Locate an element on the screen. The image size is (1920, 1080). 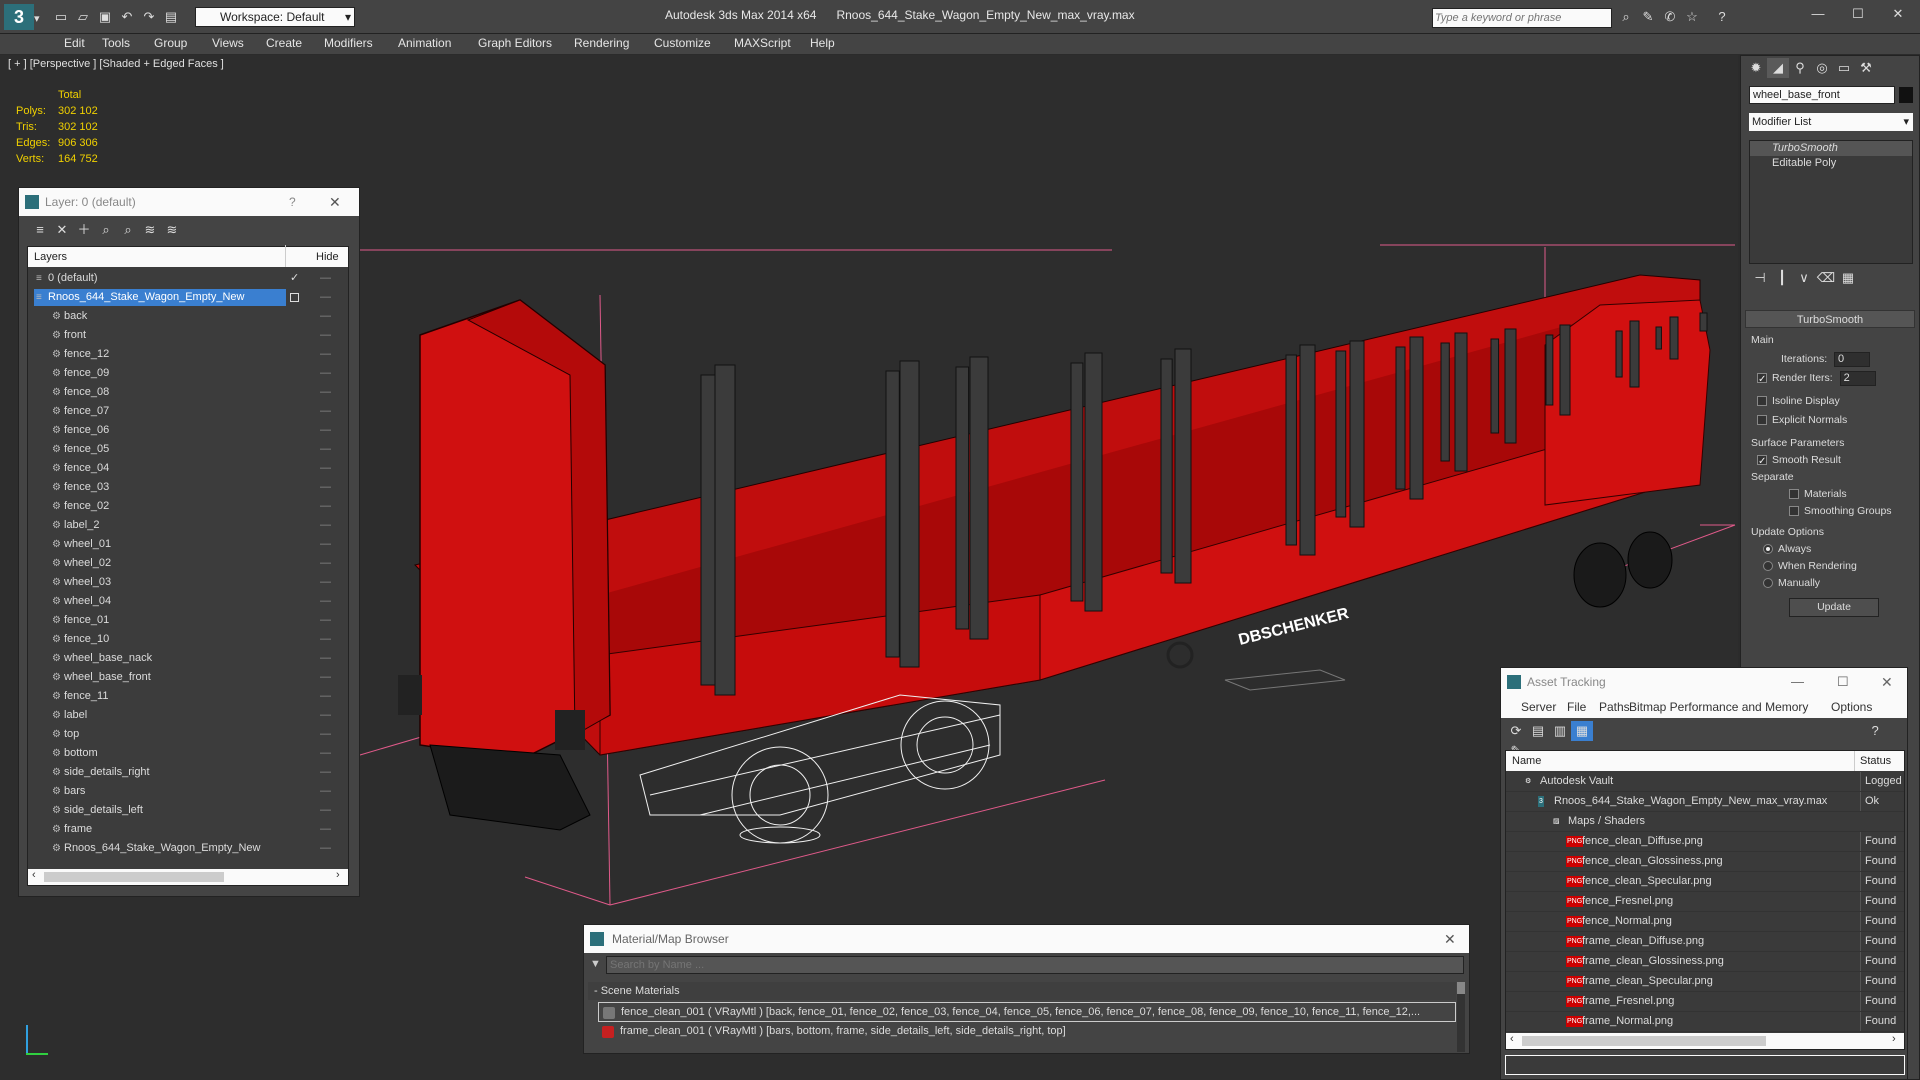
layer-row: ⚙ fence_12 — is located at coordinates (188, 354).